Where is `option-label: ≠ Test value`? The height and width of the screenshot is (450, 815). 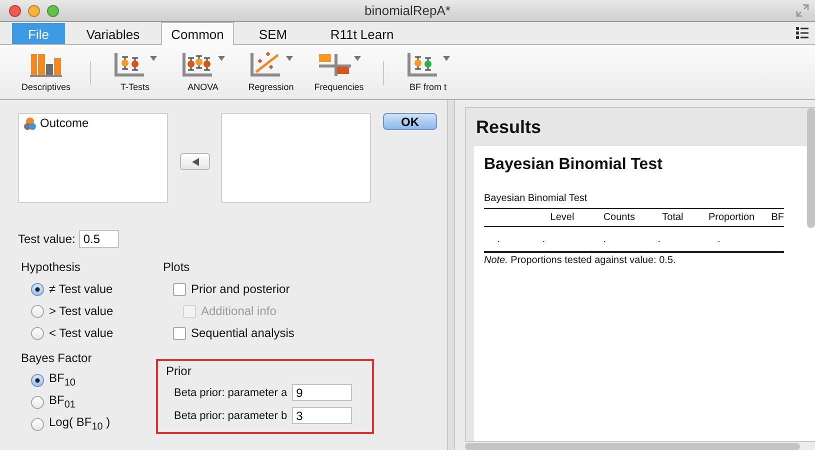
option-label: ≠ Test value is located at coordinates (81, 289).